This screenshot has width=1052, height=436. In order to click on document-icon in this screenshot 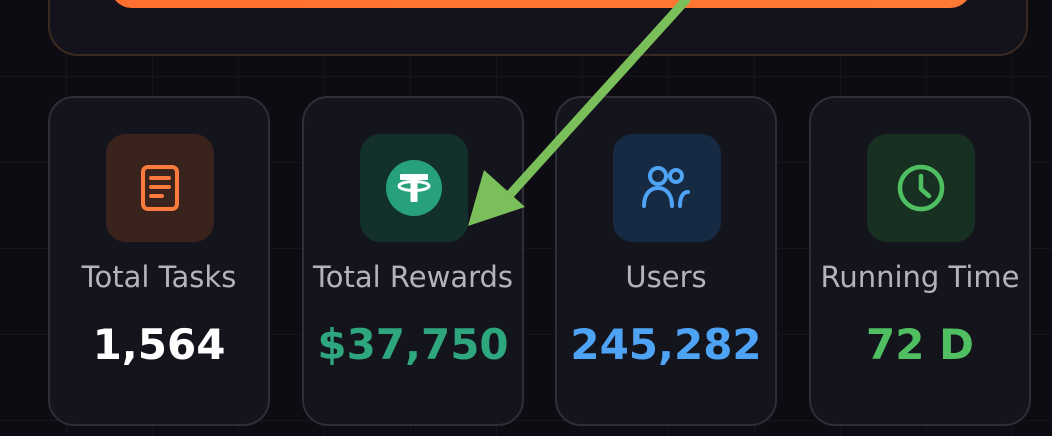, I will do `click(160, 188)`.